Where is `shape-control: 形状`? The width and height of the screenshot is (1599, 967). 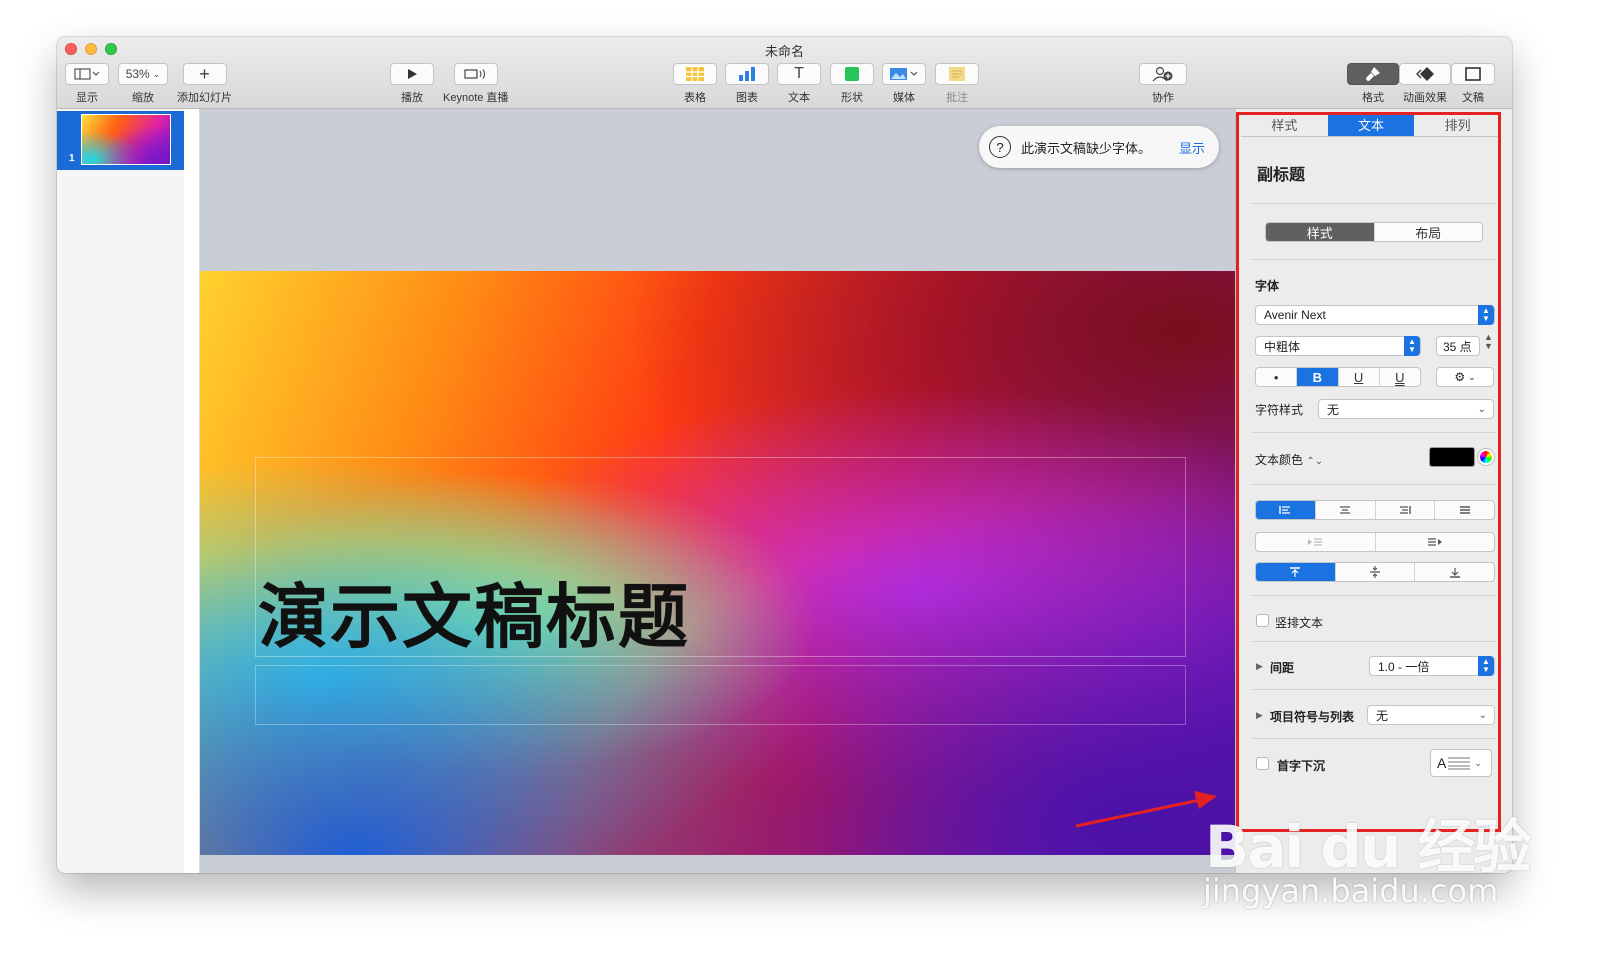
shape-control: 形状 is located at coordinates (852, 84).